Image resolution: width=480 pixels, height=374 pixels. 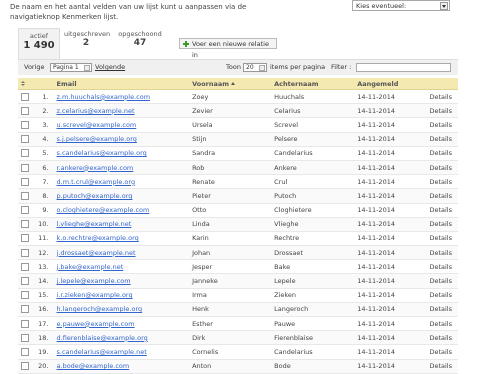 I want to click on row-email-link: s.candelarius@example.org, so click(x=102, y=153).